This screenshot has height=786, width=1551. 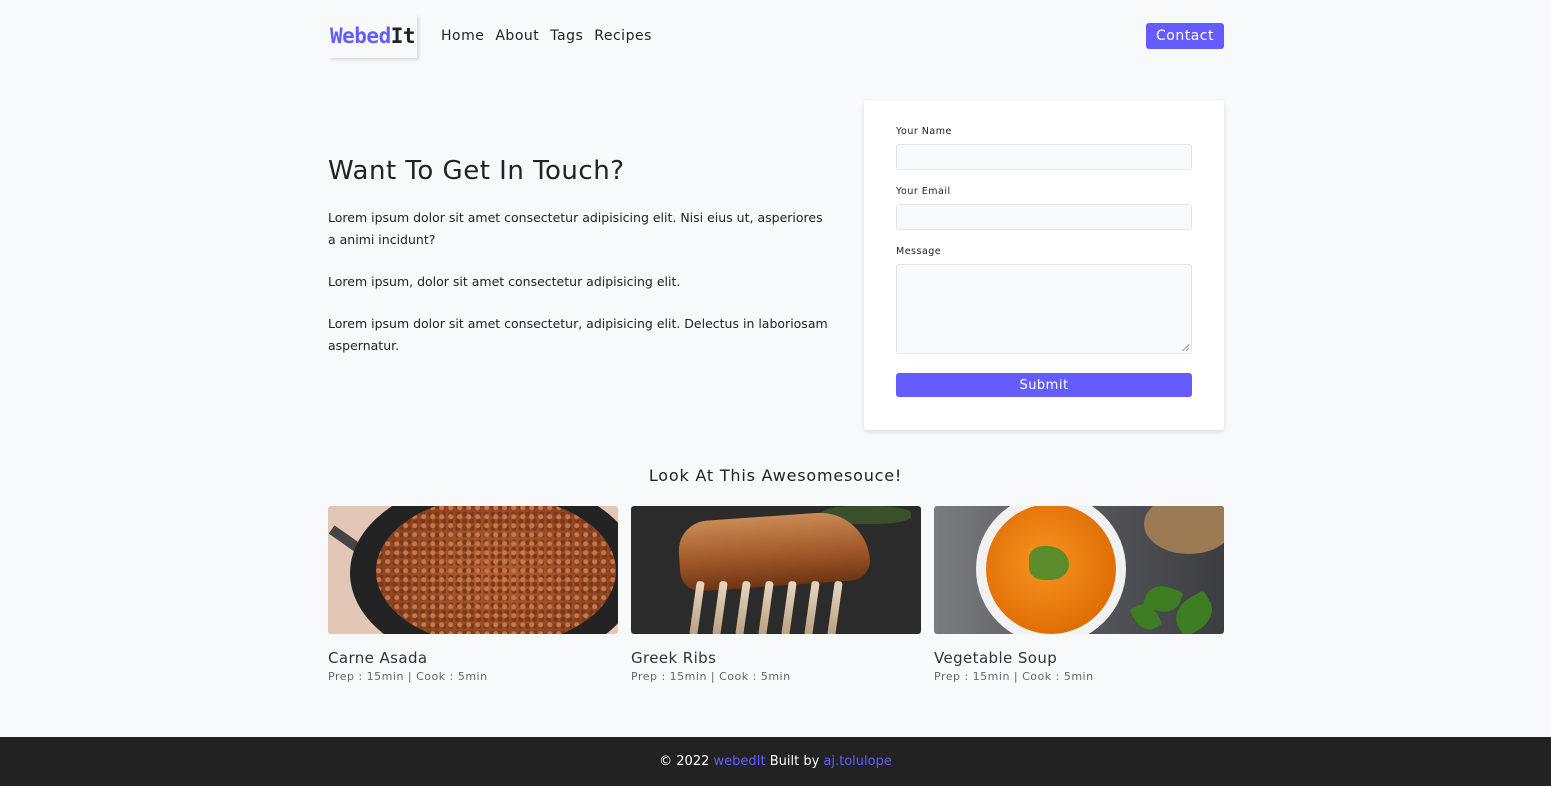 I want to click on greek-ribs-image, so click(x=776, y=570).